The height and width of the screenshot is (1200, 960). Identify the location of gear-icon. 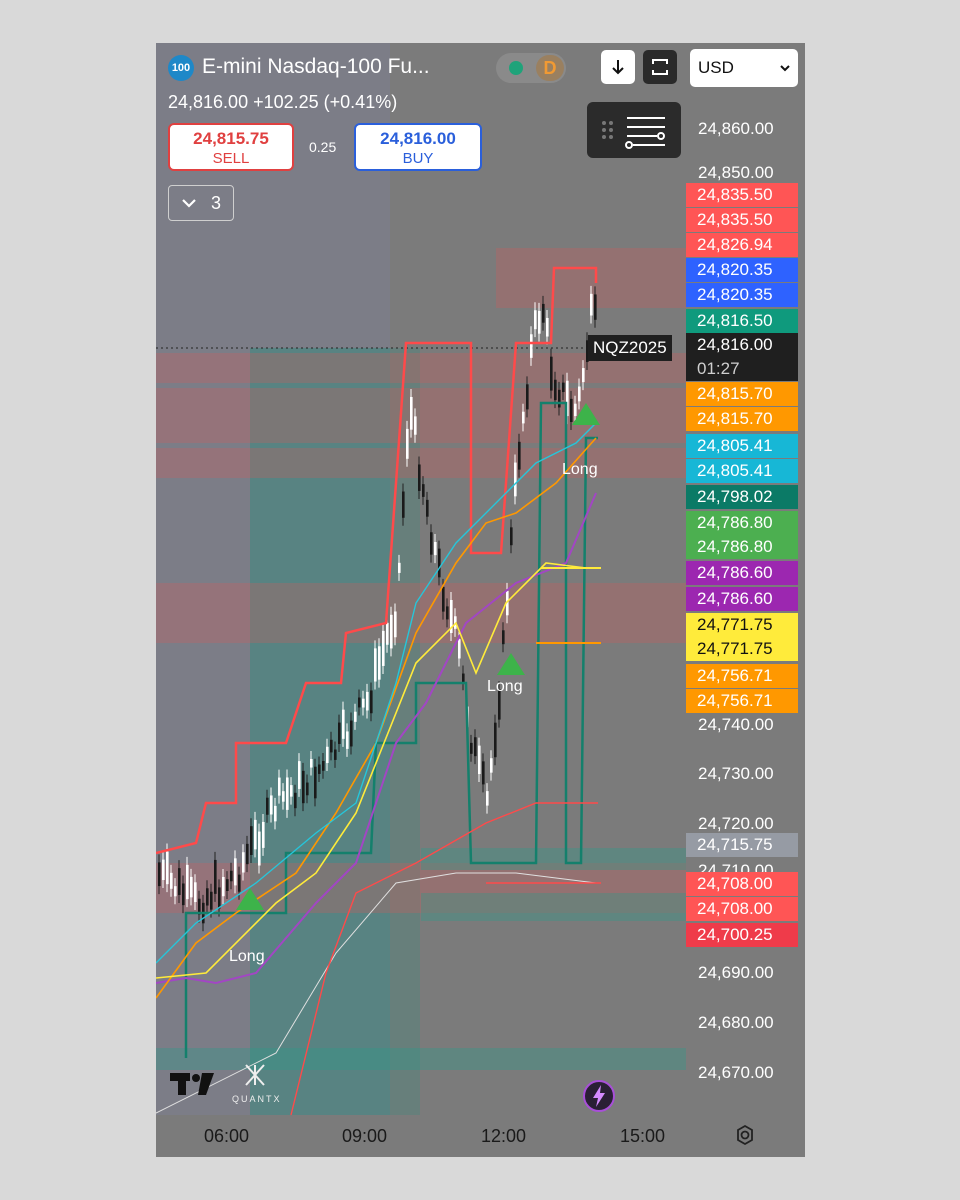
(745, 1135).